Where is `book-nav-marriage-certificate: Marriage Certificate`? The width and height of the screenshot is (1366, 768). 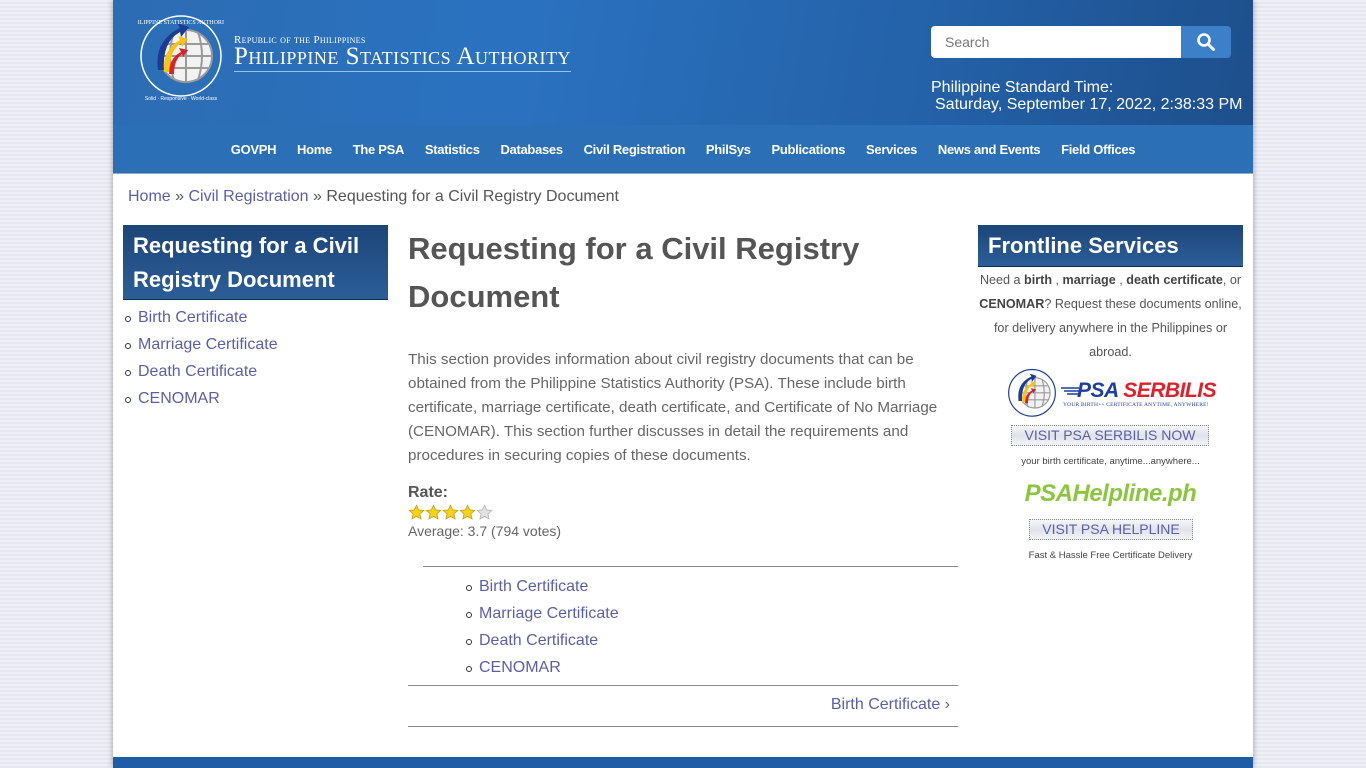 book-nav-marriage-certificate: Marriage Certificate is located at coordinates (549, 613).